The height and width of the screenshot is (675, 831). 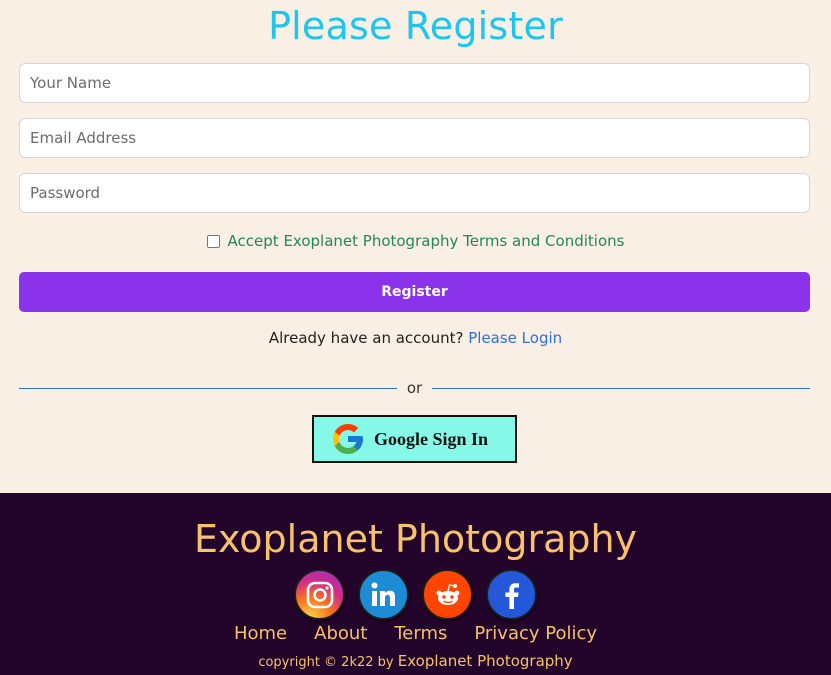 I want to click on instagram-link, so click(x=319, y=594).